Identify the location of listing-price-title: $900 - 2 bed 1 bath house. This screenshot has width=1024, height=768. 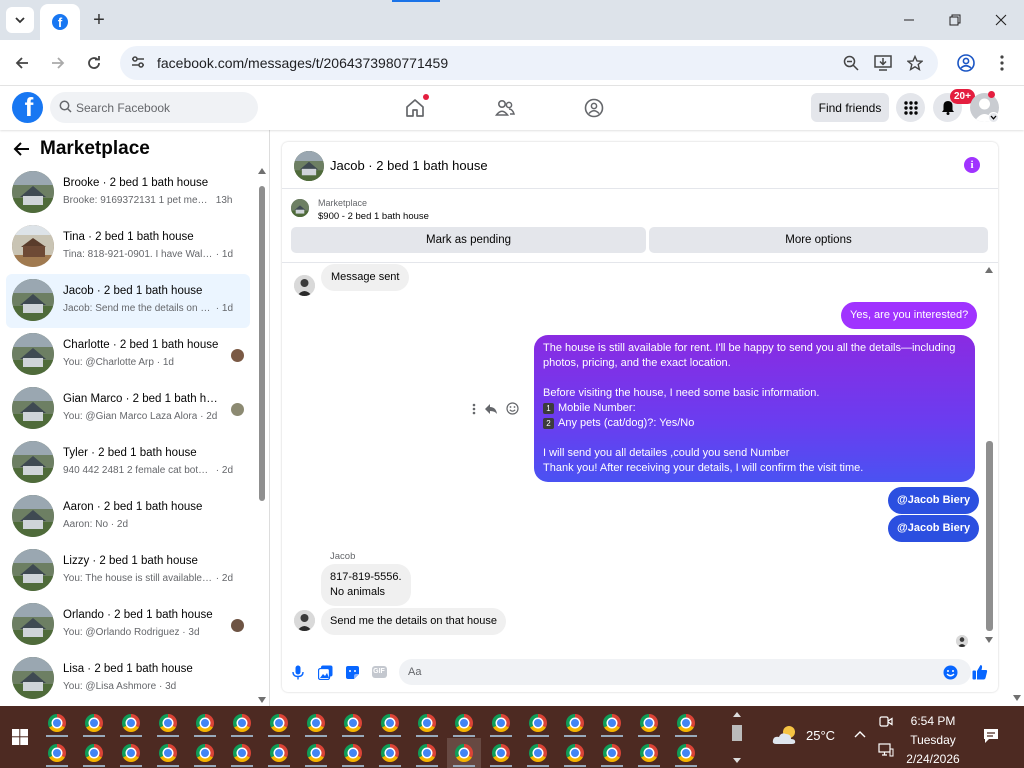
(373, 216).